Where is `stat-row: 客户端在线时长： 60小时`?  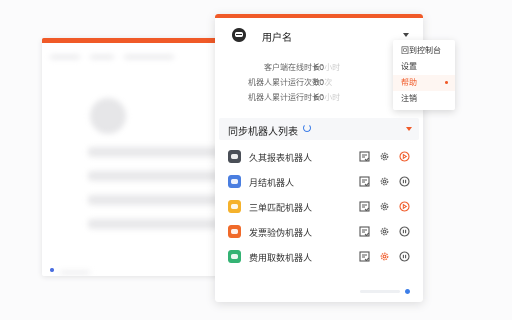 stat-row: 客户端在线时长： 60小时 is located at coordinates (319, 69).